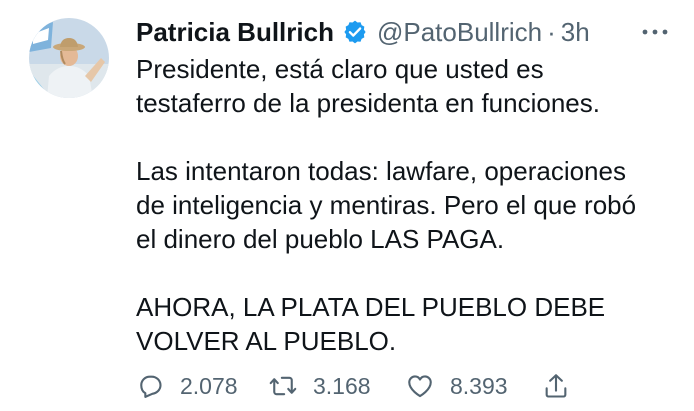 The height and width of the screenshot is (411, 694). I want to click on avatar-image, so click(69, 58).